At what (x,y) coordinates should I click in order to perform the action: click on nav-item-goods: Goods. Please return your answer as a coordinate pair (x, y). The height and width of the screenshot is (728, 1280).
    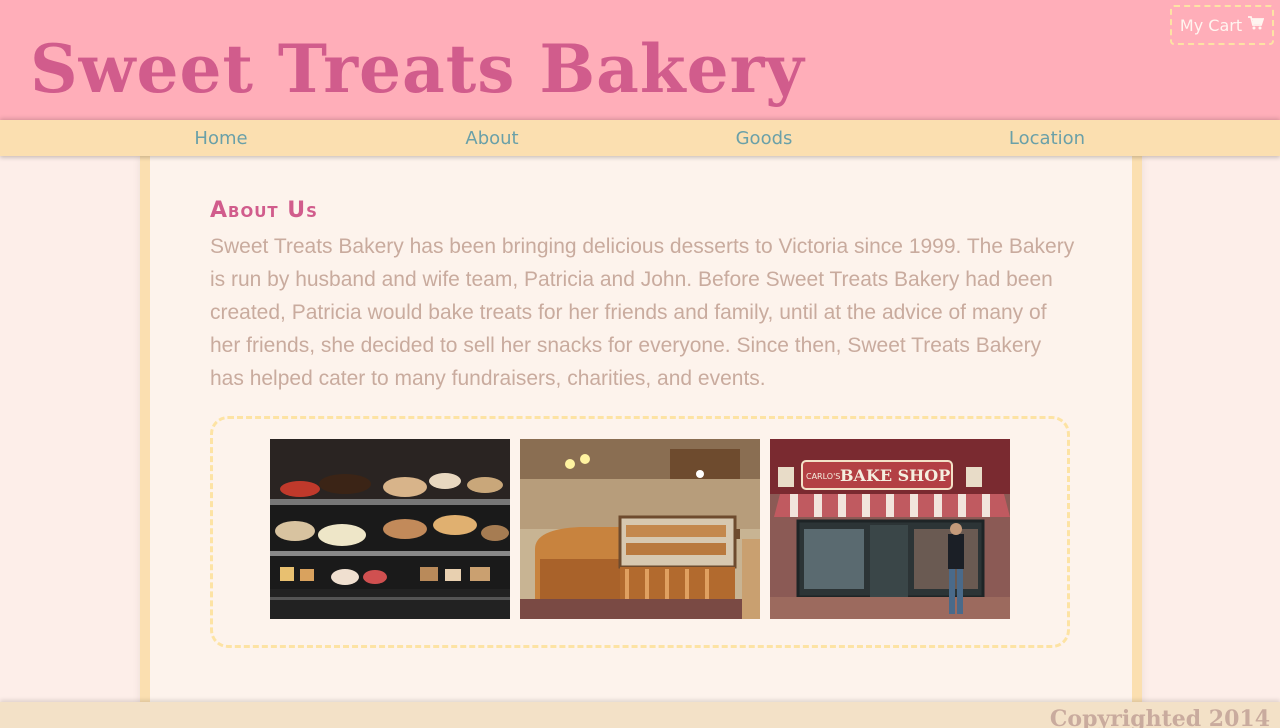
    Looking at the image, I should click on (764, 138).